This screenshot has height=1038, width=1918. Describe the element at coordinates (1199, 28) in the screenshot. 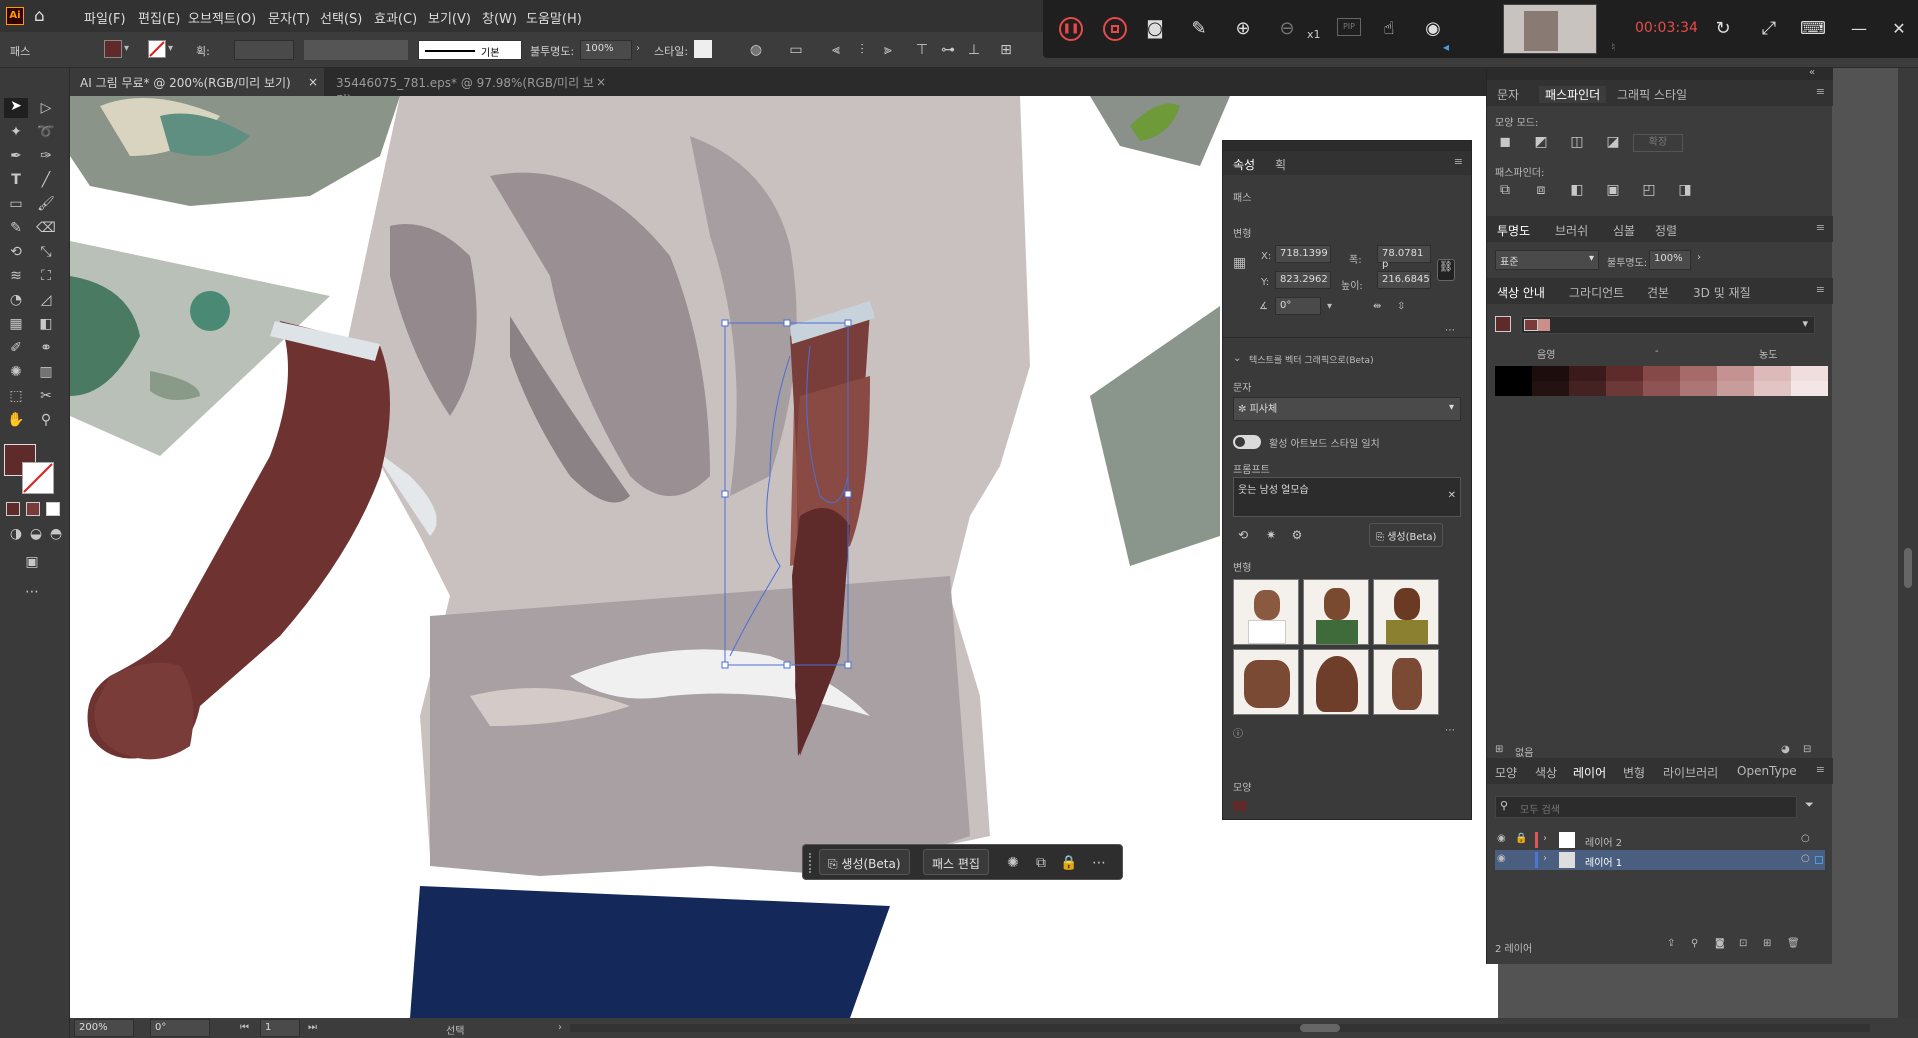

I see `pencil-icon: ✎` at that location.